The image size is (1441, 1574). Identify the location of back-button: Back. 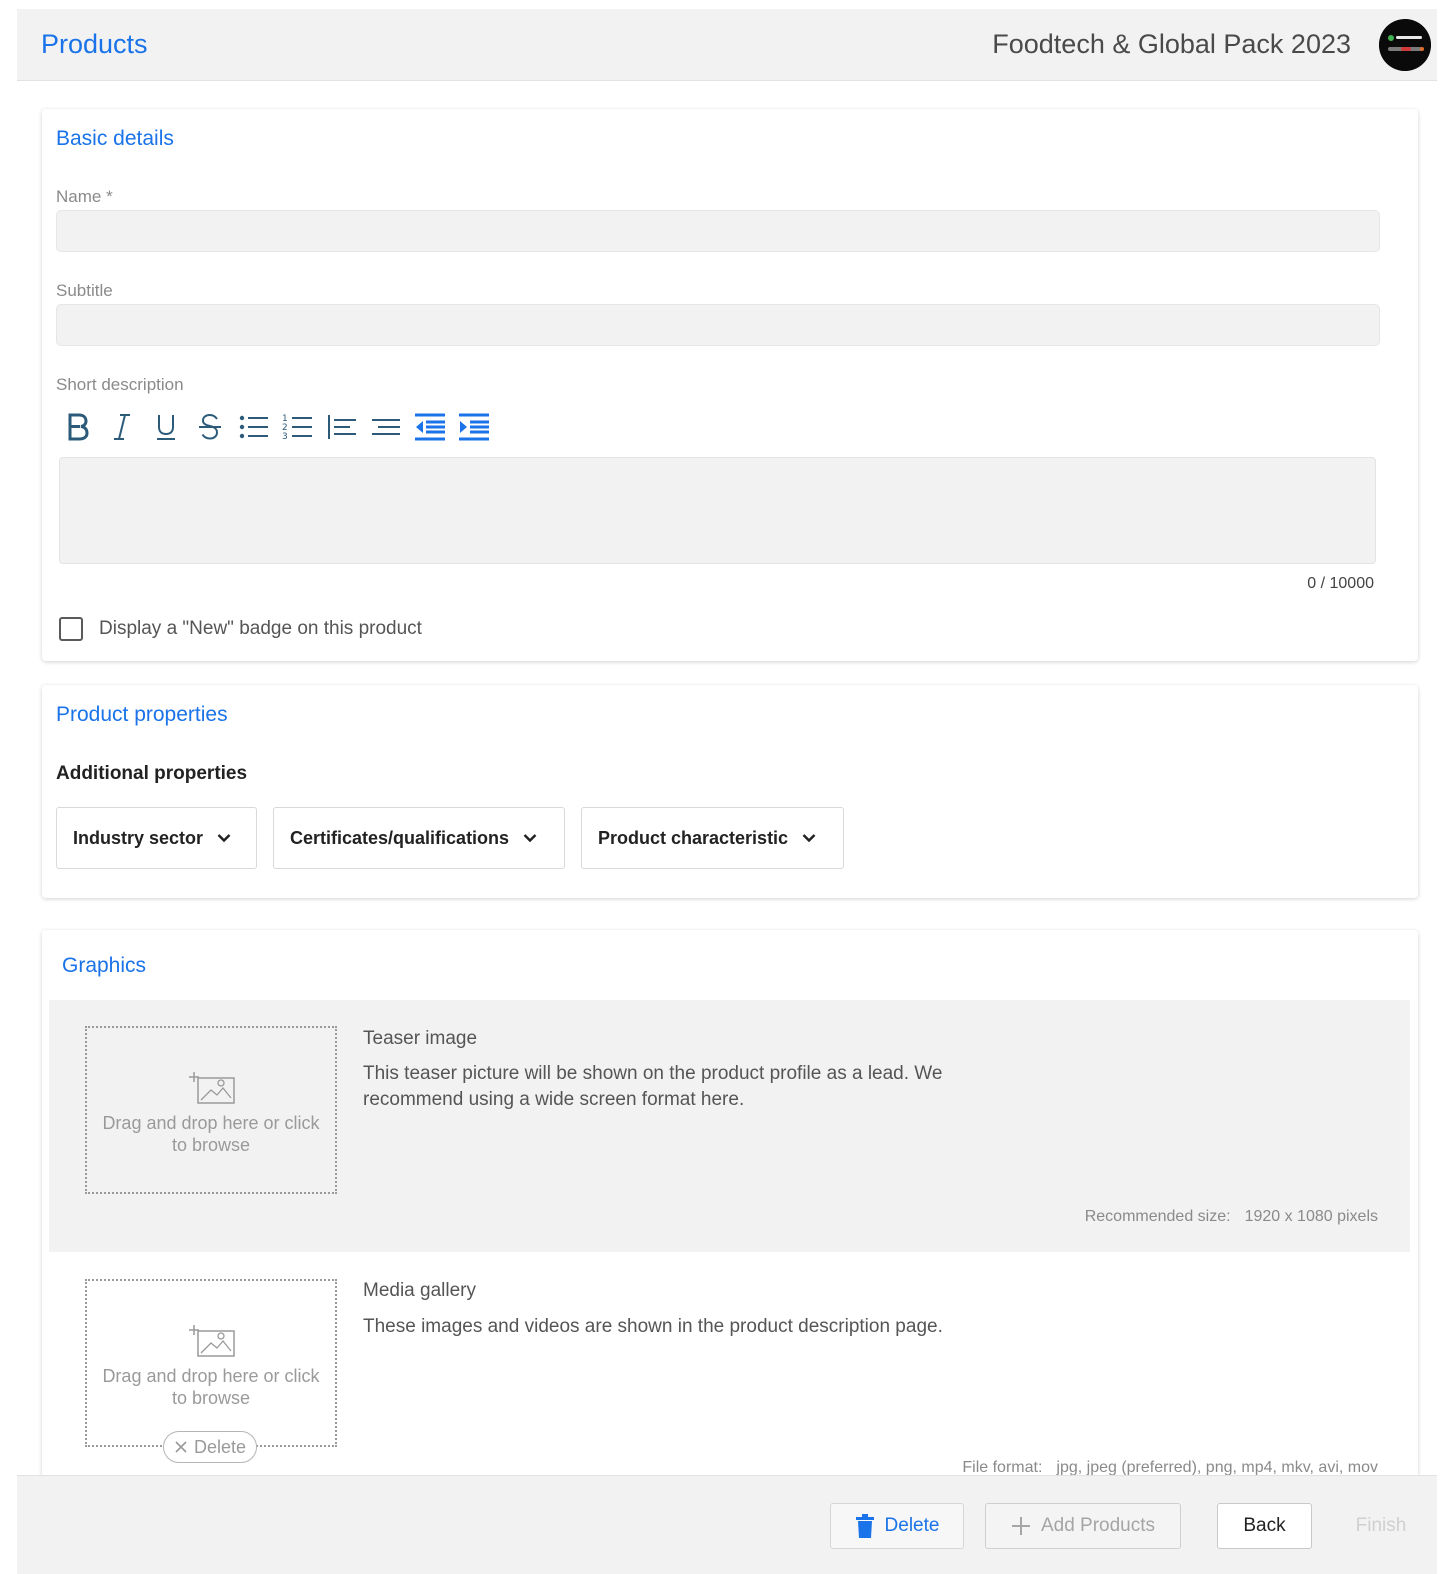
(1264, 1526).